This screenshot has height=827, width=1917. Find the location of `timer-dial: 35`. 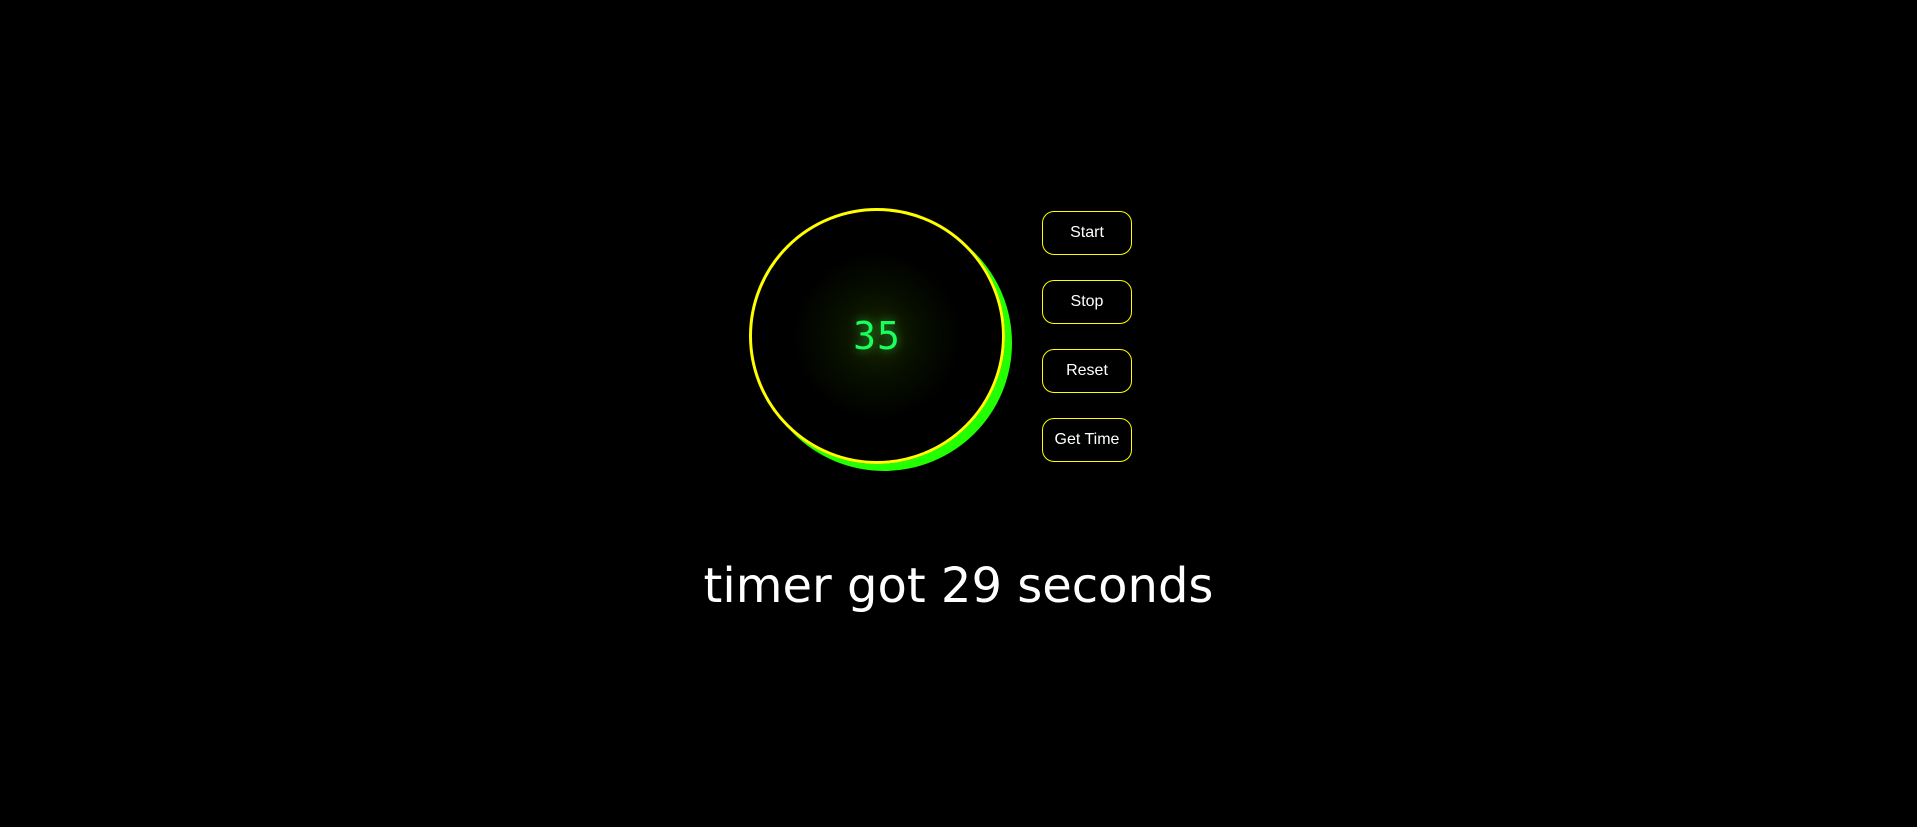

timer-dial: 35 is located at coordinates (877, 336).